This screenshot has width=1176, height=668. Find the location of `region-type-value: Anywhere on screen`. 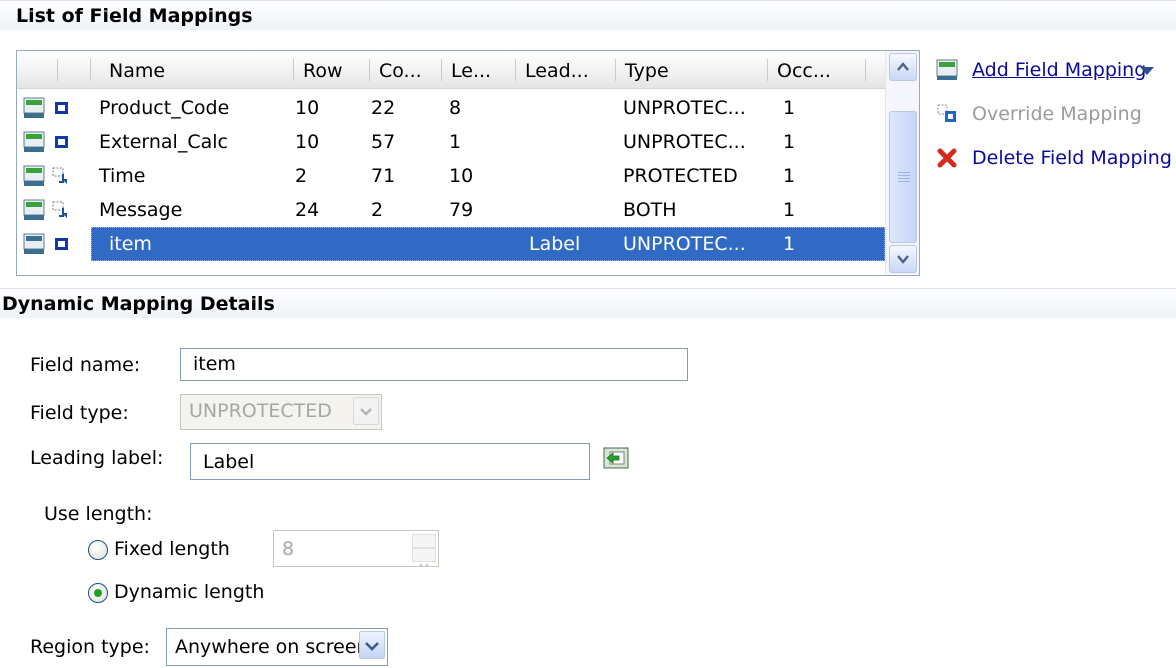

region-type-value: Anywhere on screen is located at coordinates (272, 647).